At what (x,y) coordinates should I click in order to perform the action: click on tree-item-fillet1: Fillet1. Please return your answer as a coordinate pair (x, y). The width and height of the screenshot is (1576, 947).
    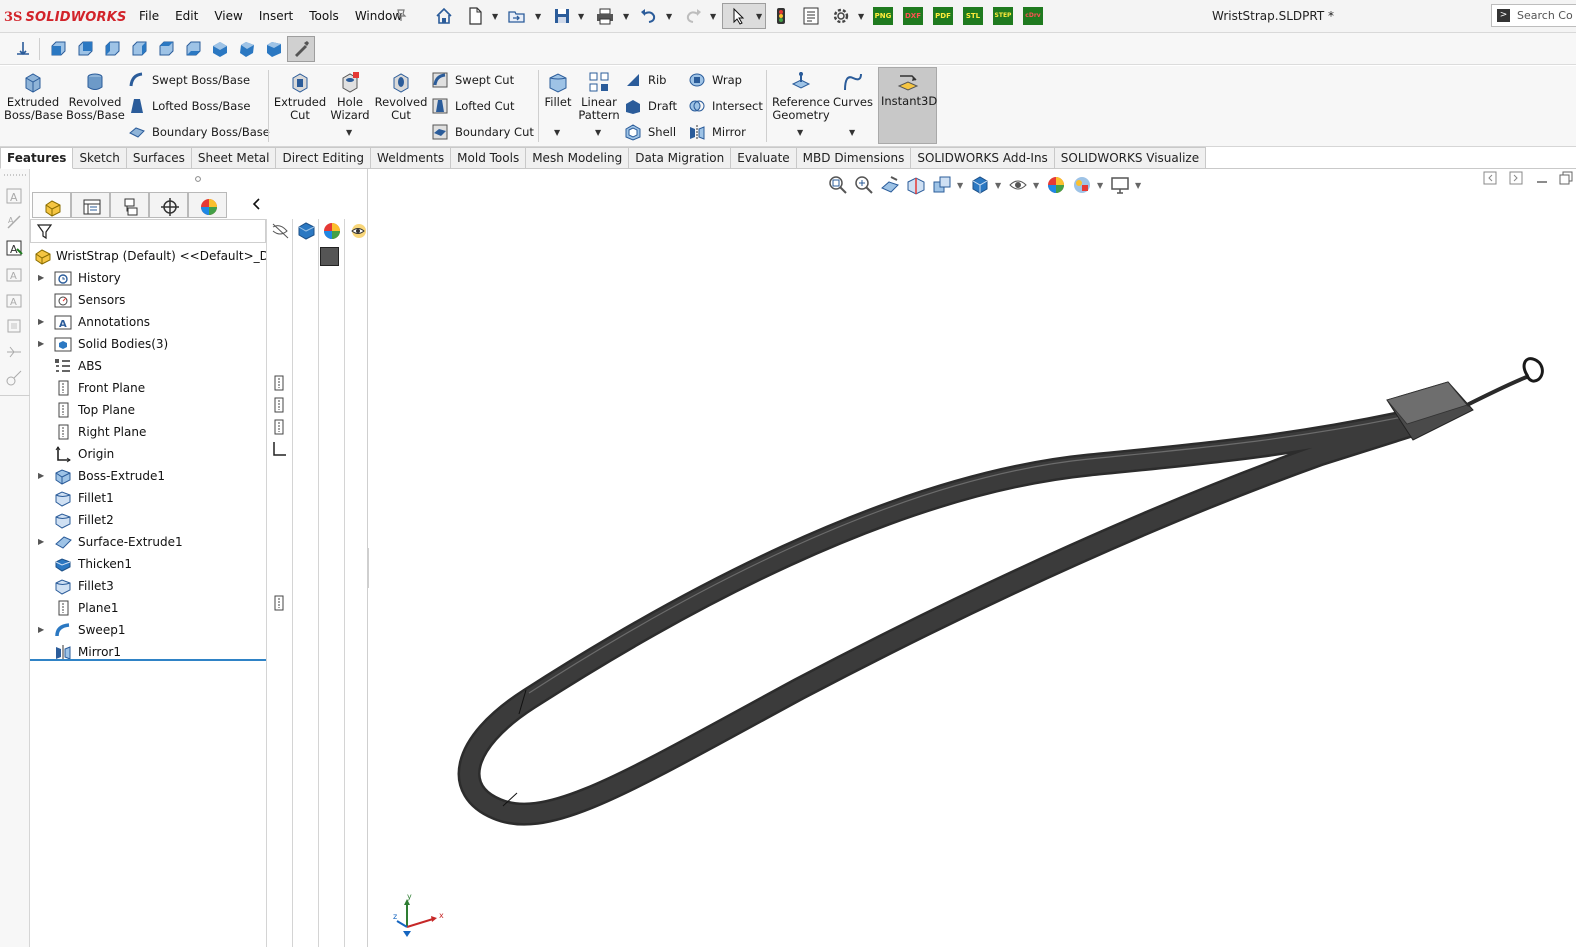
    Looking at the image, I should click on (148, 498).